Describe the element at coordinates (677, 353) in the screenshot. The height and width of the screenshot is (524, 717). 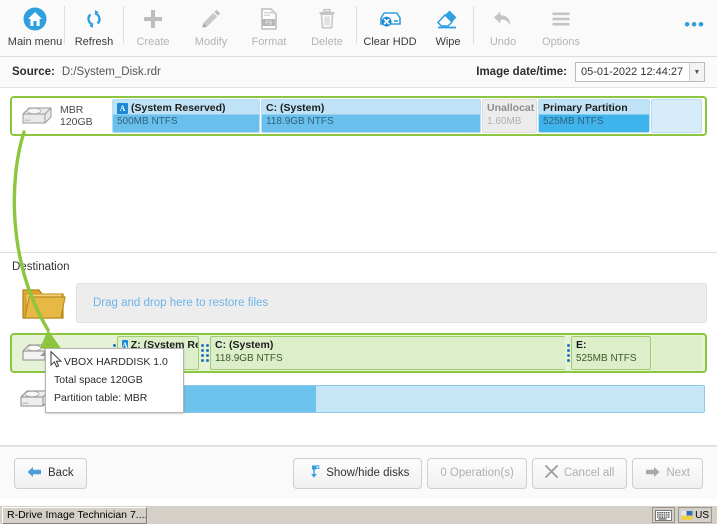
I see `destination-partition-free-tail` at that location.